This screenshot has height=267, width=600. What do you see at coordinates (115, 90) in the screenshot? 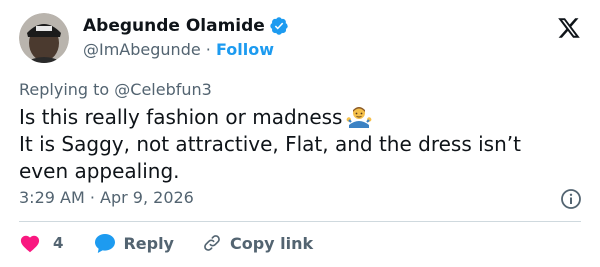
I see `replying-to: Replying to @Celebfun3` at bounding box center [115, 90].